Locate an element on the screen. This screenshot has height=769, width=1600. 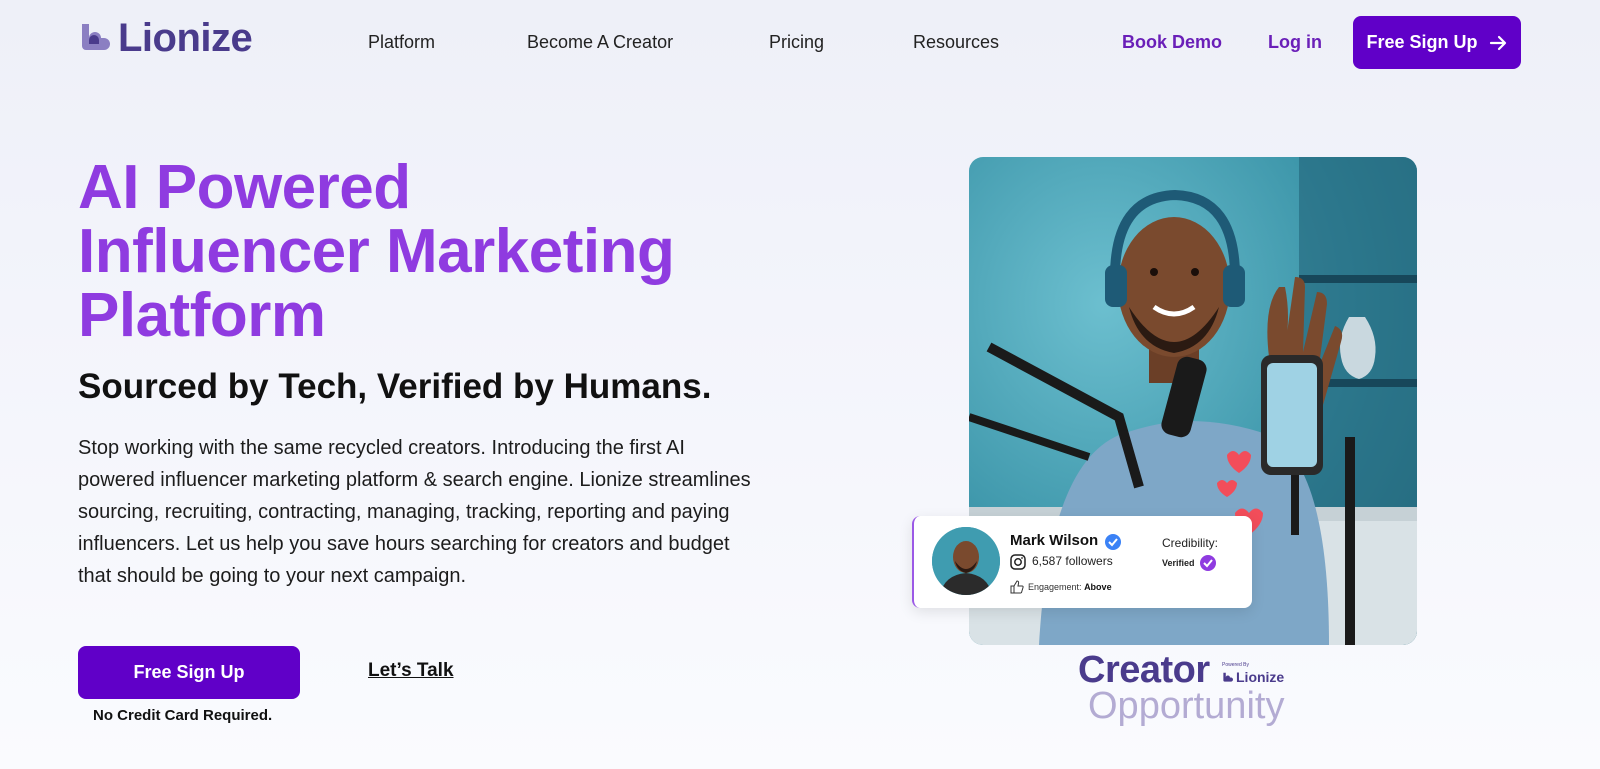
hero-title-line-2: Influencer Marketing is located at coordinates (376, 251).